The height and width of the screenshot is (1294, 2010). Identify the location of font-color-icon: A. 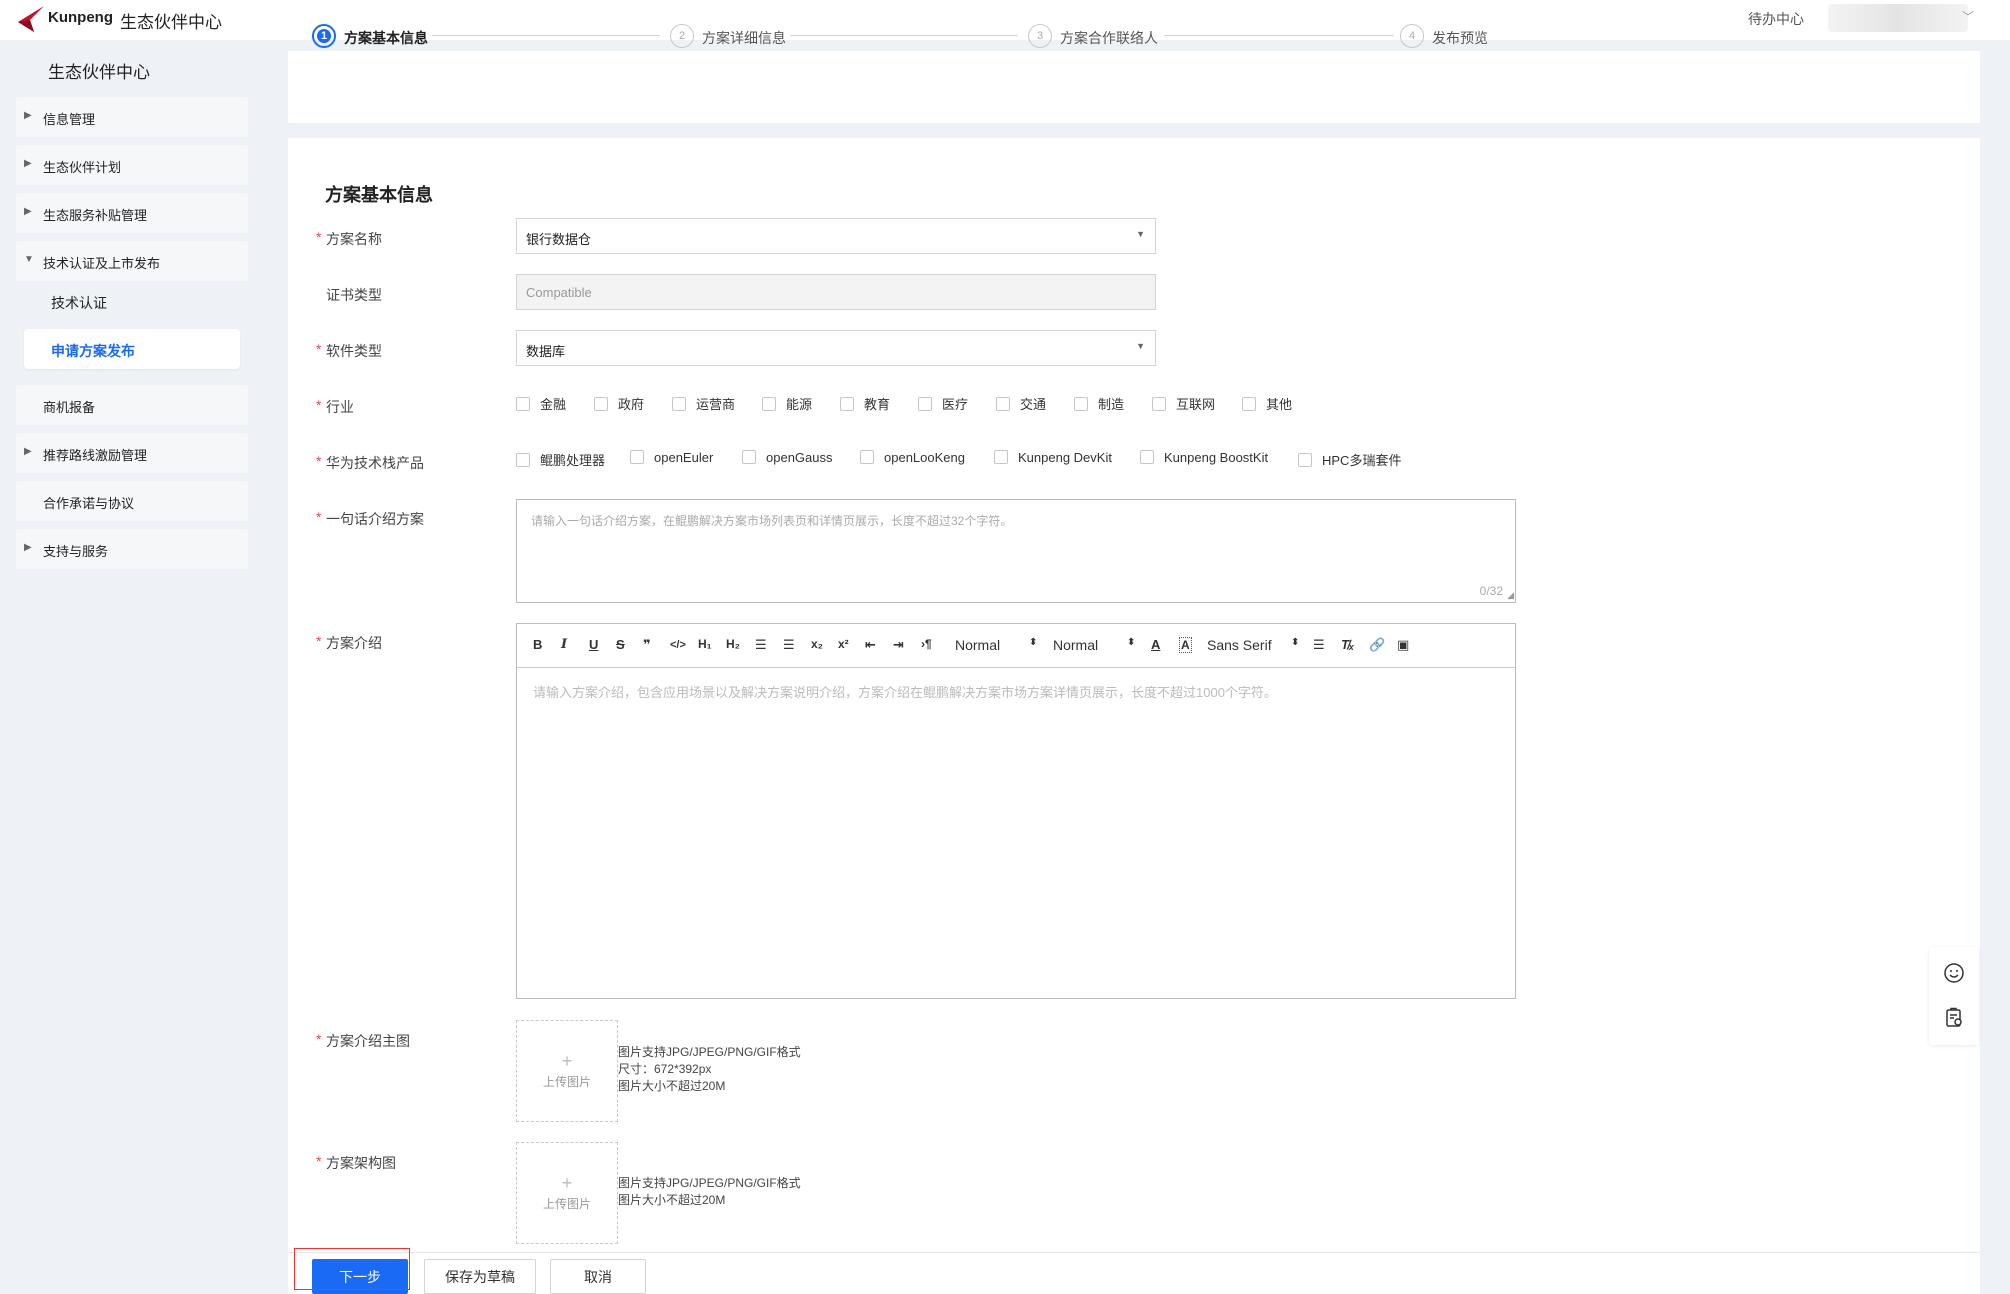
(1155, 644).